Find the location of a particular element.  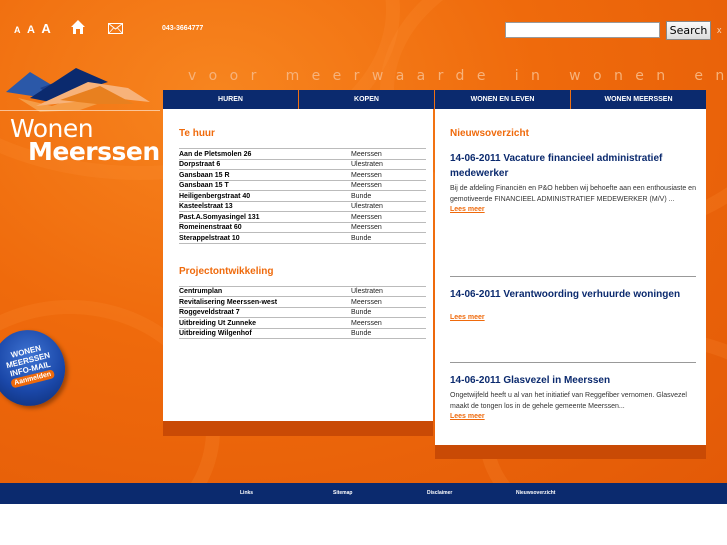

project-name: Centrumplan is located at coordinates (265, 291).